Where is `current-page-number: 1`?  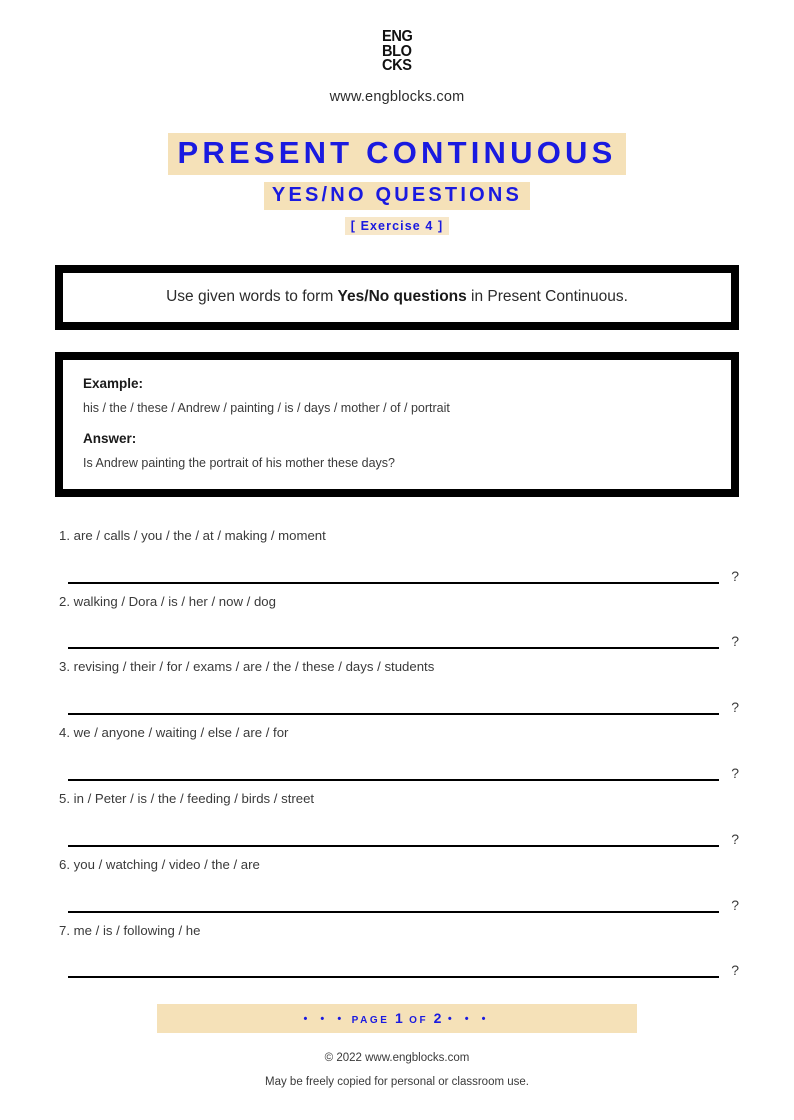
current-page-number: 1 is located at coordinates (399, 1018).